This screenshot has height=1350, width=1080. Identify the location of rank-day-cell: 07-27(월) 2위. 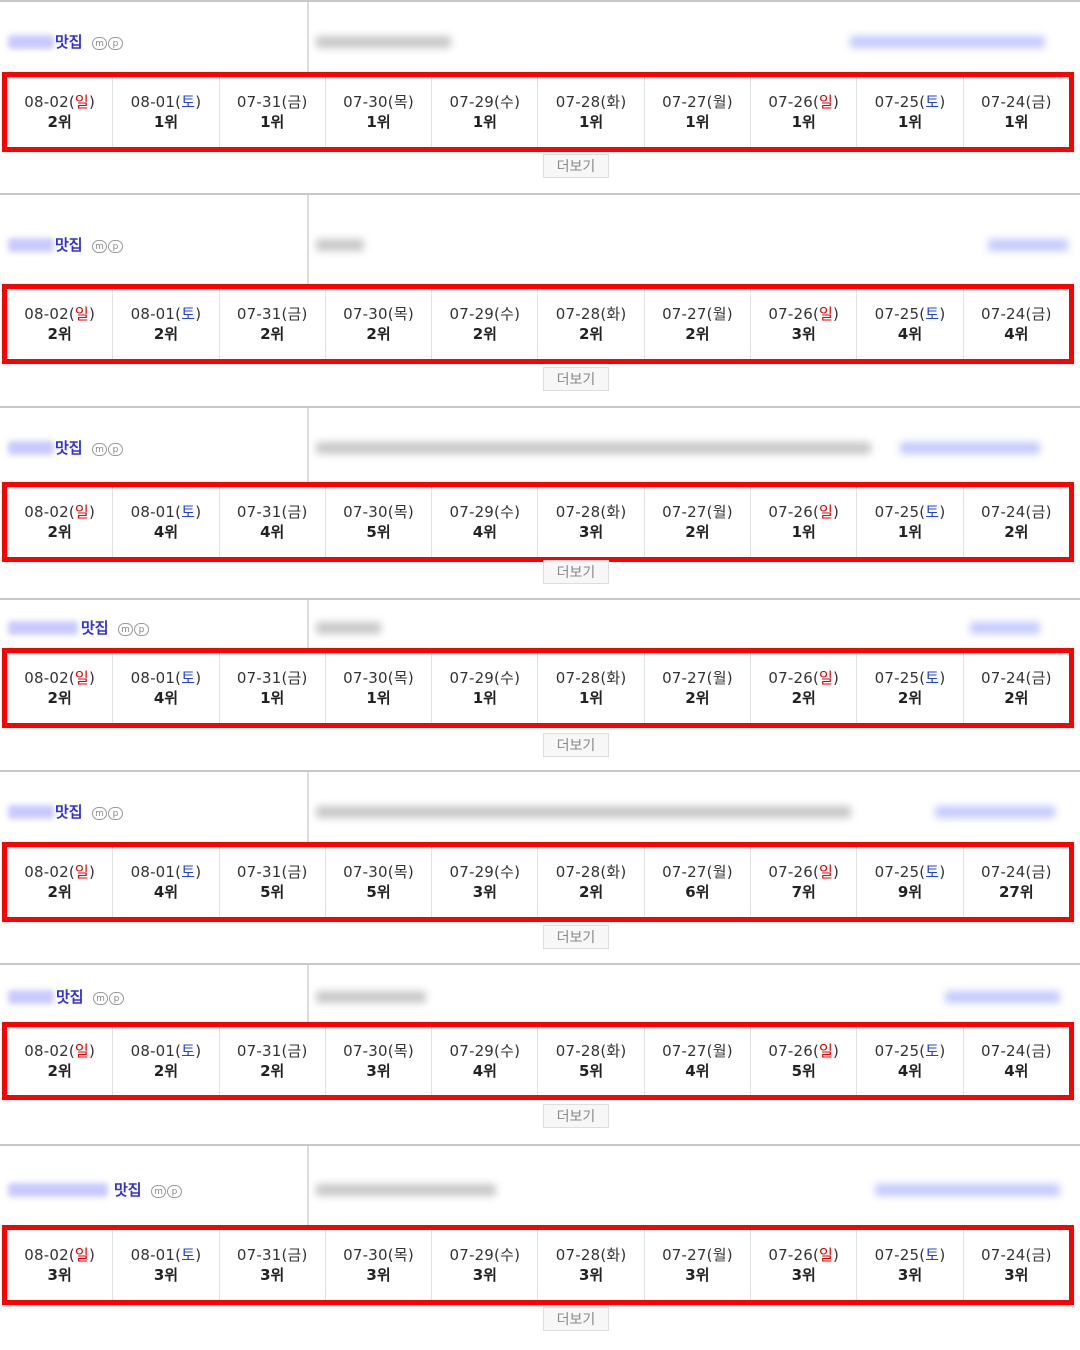
(698, 522).